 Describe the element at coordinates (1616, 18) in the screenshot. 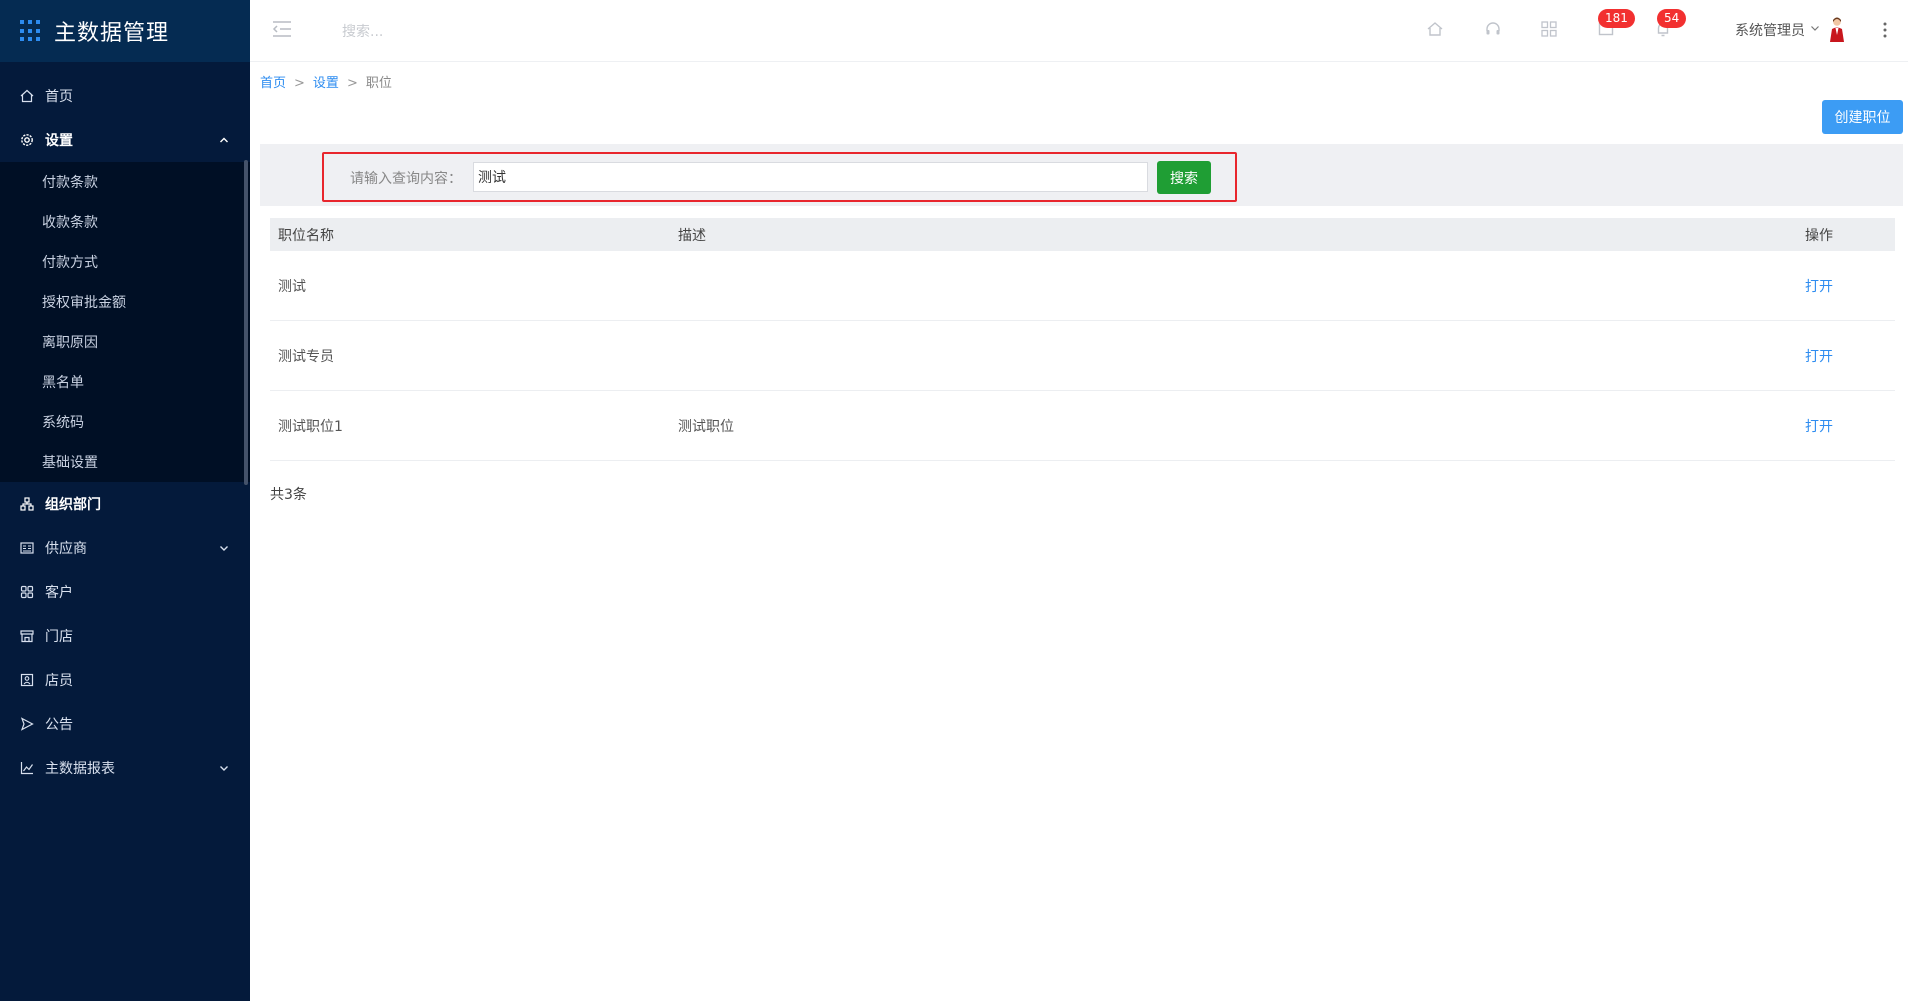

I see `messages-badge: 181` at that location.